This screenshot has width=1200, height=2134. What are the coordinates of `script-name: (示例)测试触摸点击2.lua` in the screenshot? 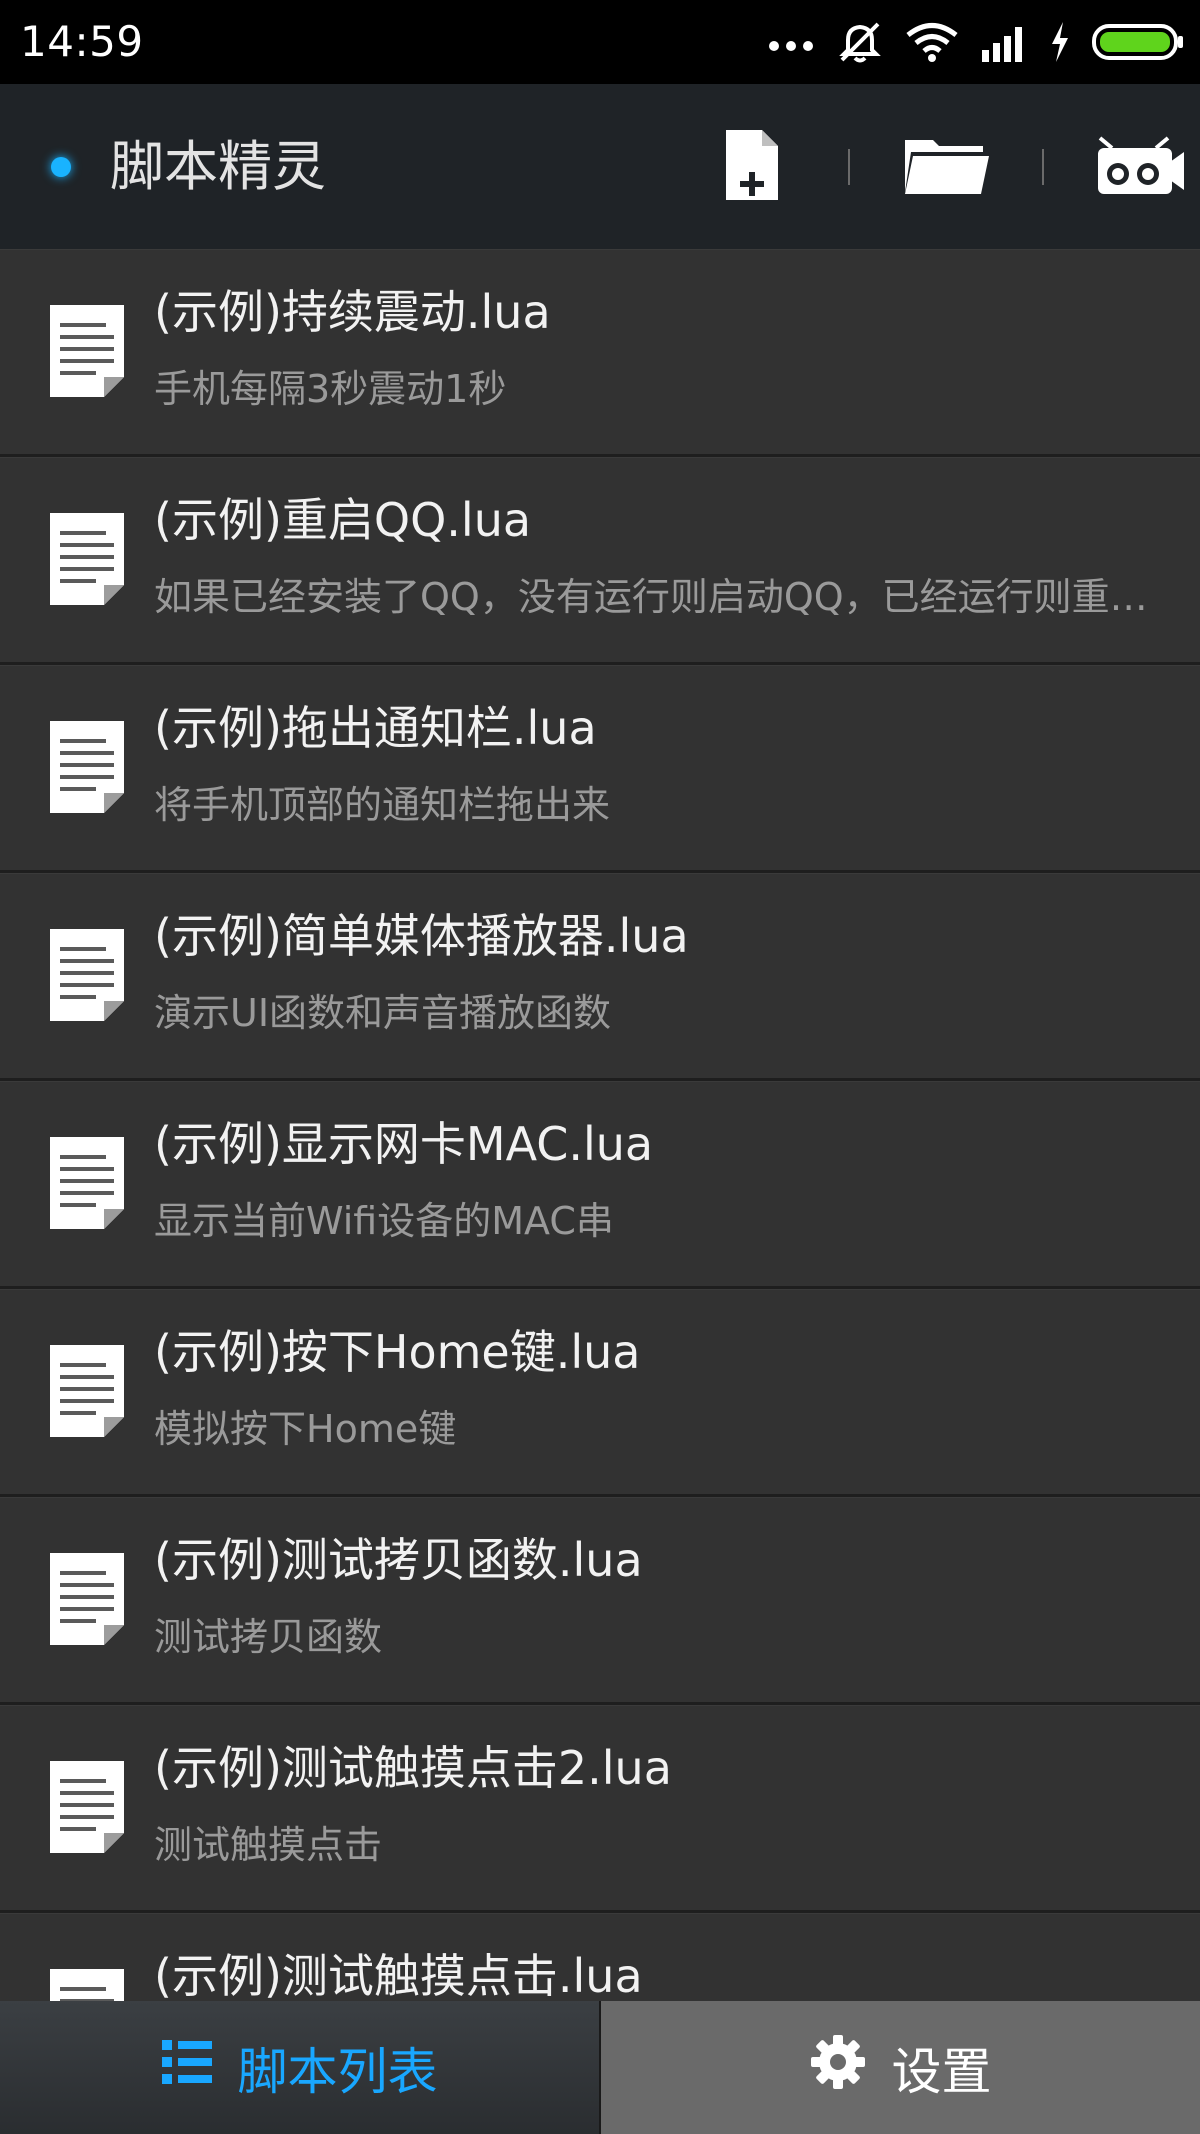 It's located at (413, 1768).